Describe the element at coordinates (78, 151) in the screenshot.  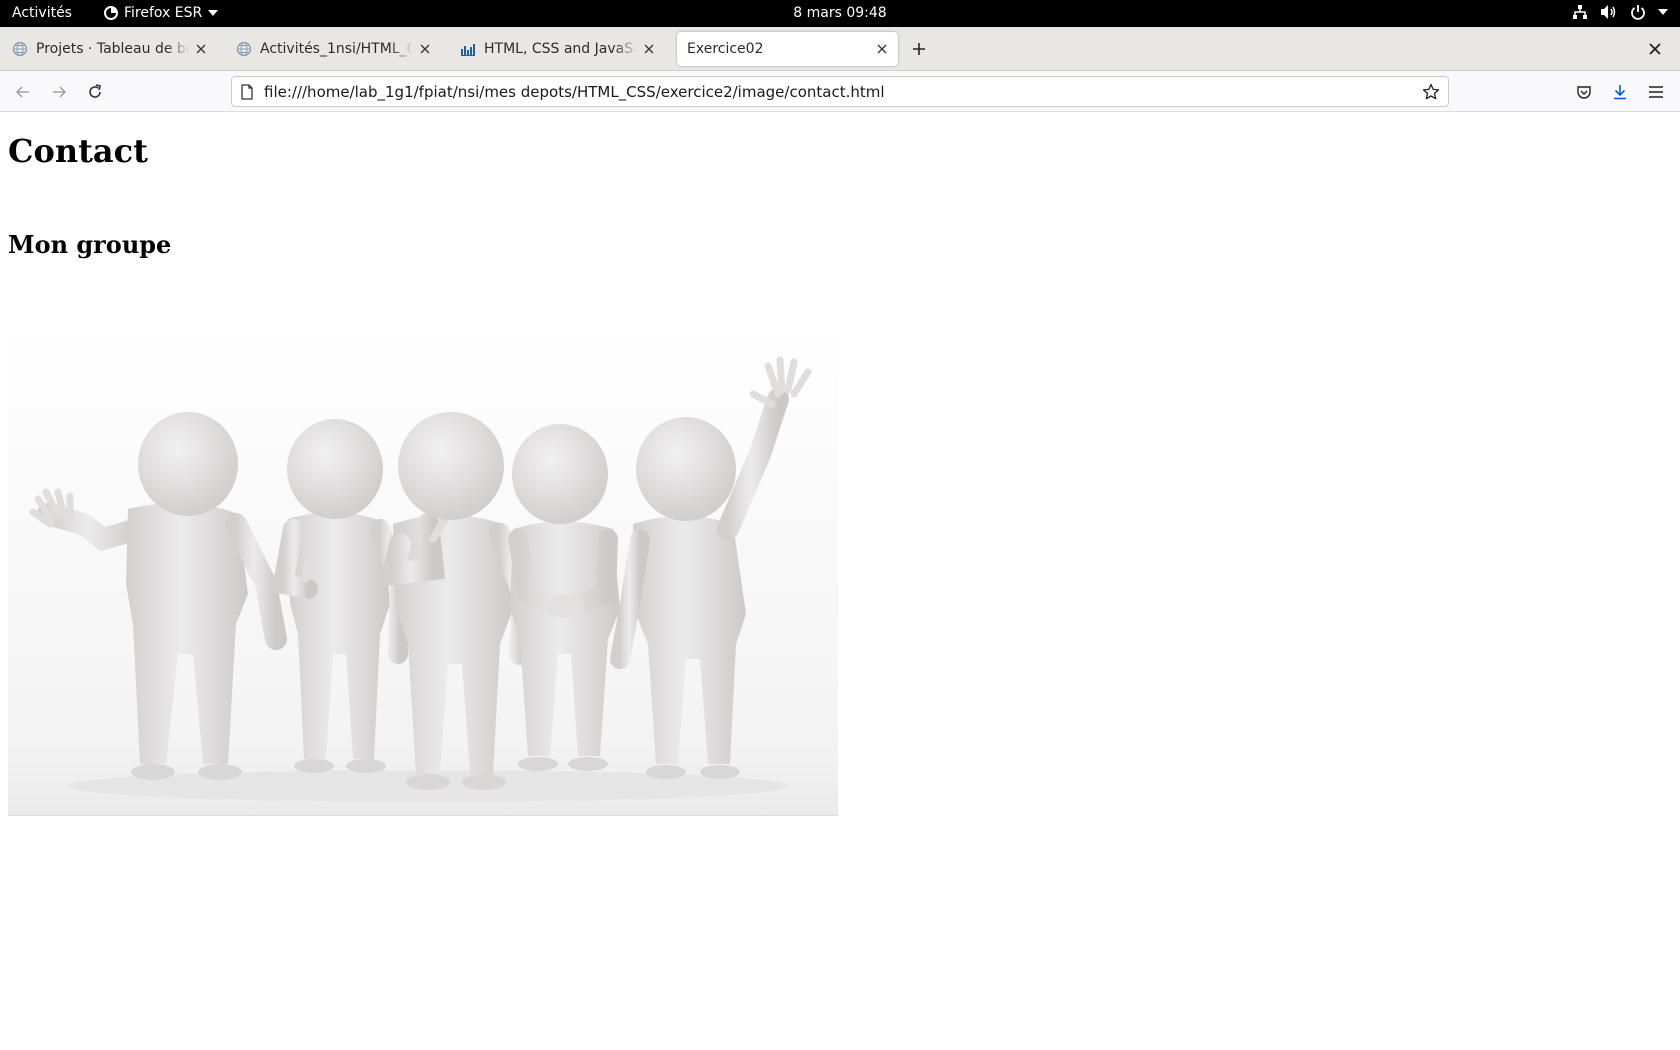
I see `page-heading: Contact` at that location.